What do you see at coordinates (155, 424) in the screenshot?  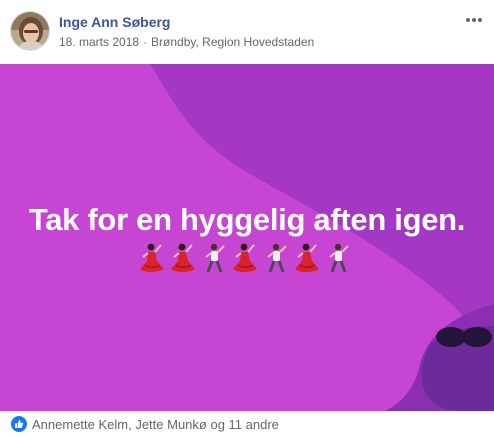 I see `reactions-summary: Annemette Kelm, Jette Munkø og 11 andre` at bounding box center [155, 424].